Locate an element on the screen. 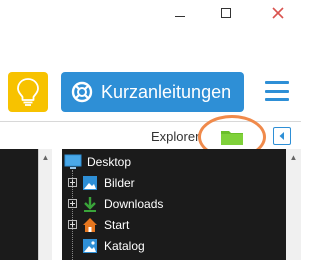 Image resolution: width=320 pixels, height=260 pixels. pictures-icon is located at coordinates (90, 183).